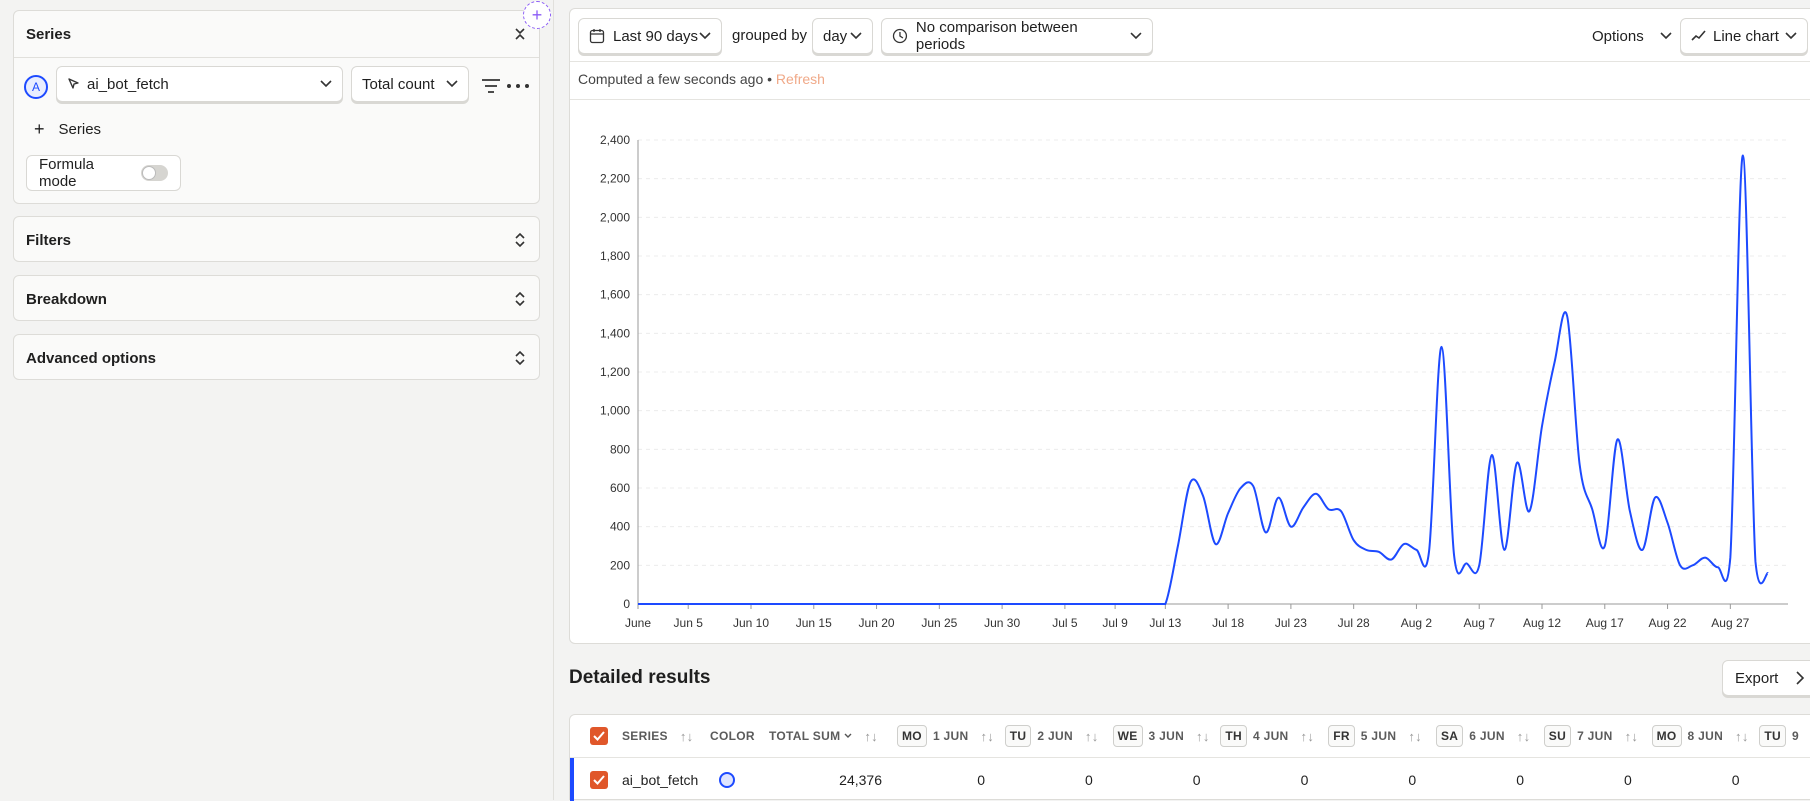 This screenshot has width=1810, height=801. I want to click on x-tick-label: Jul 5, so click(1065, 623).